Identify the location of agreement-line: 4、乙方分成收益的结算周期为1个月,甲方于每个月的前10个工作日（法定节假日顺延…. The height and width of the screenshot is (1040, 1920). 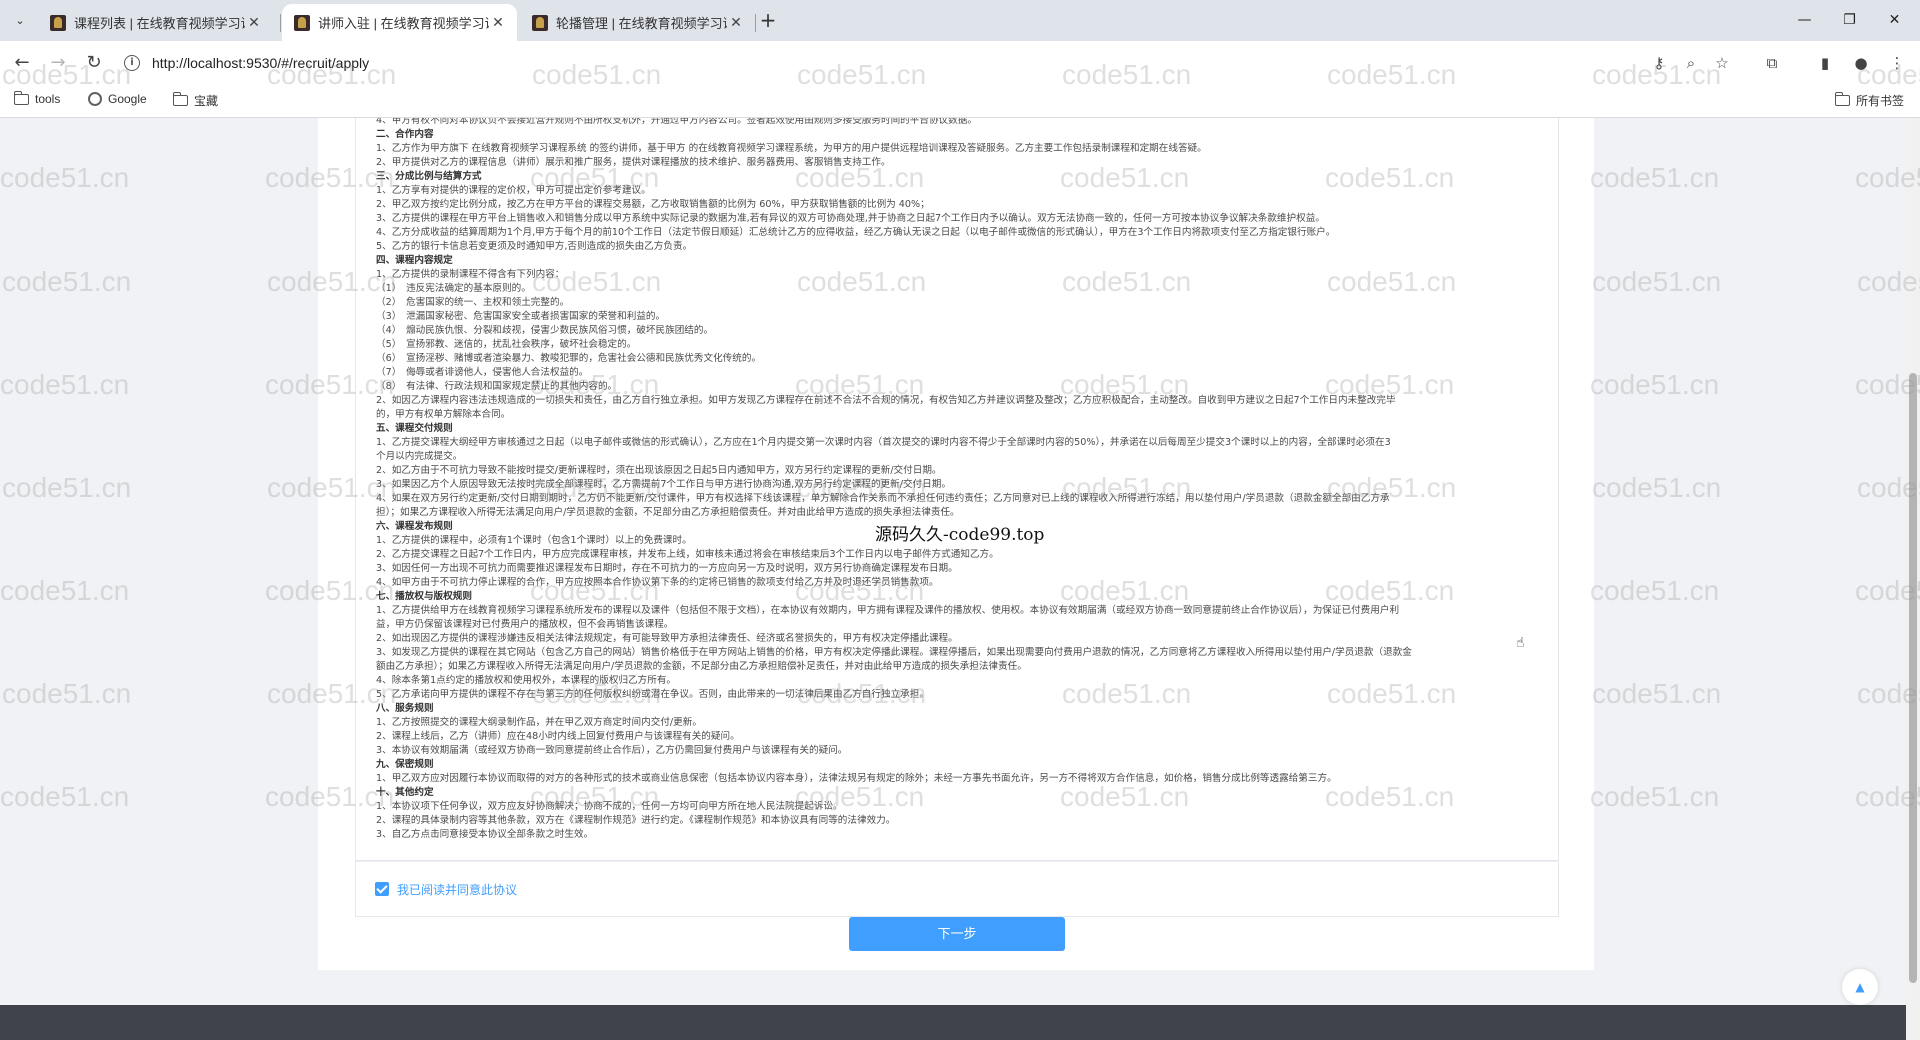
(856, 232).